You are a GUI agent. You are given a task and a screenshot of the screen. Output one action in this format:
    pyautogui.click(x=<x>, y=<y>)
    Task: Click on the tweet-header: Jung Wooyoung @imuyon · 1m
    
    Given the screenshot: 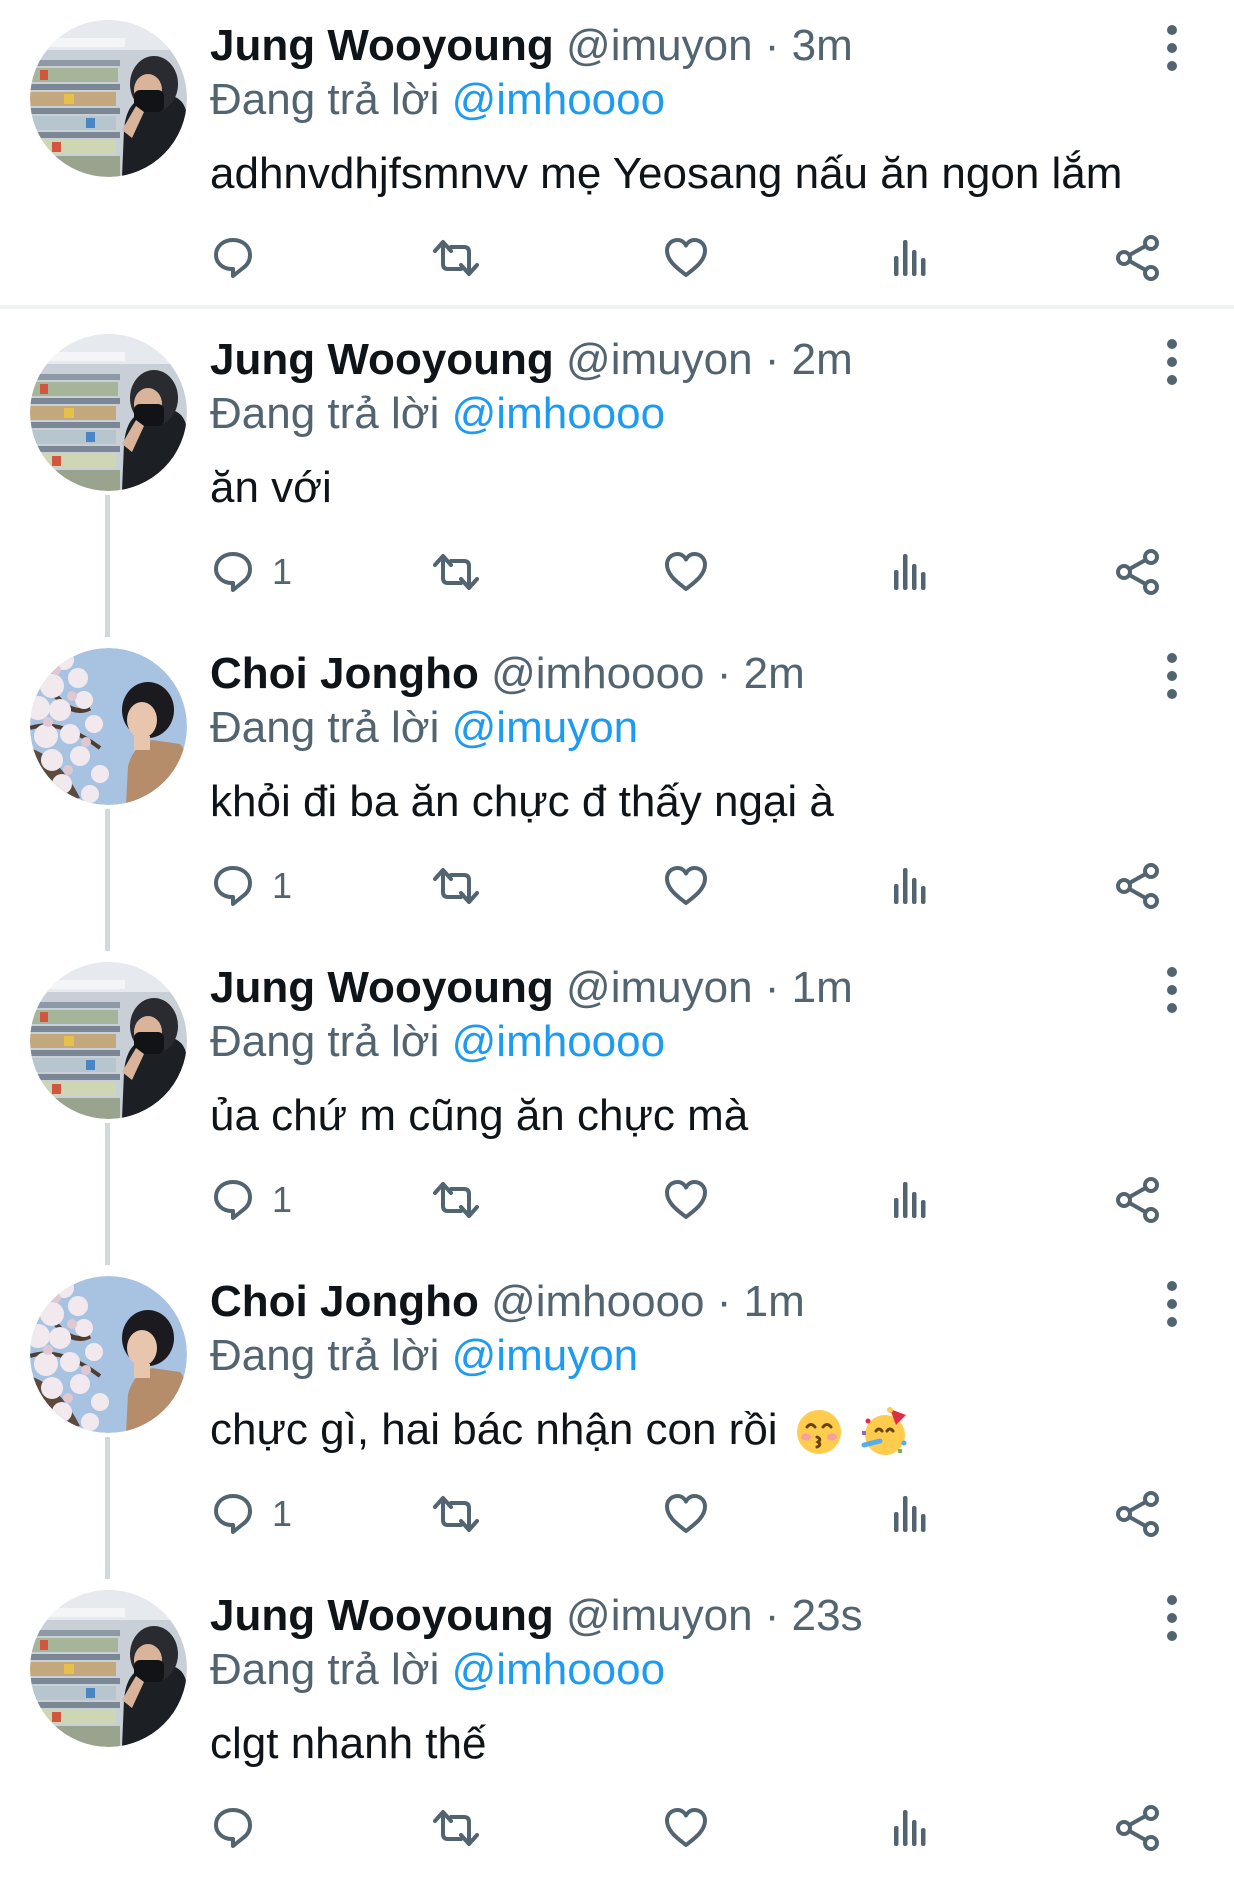 What is the action you would take?
    pyautogui.click(x=531, y=988)
    